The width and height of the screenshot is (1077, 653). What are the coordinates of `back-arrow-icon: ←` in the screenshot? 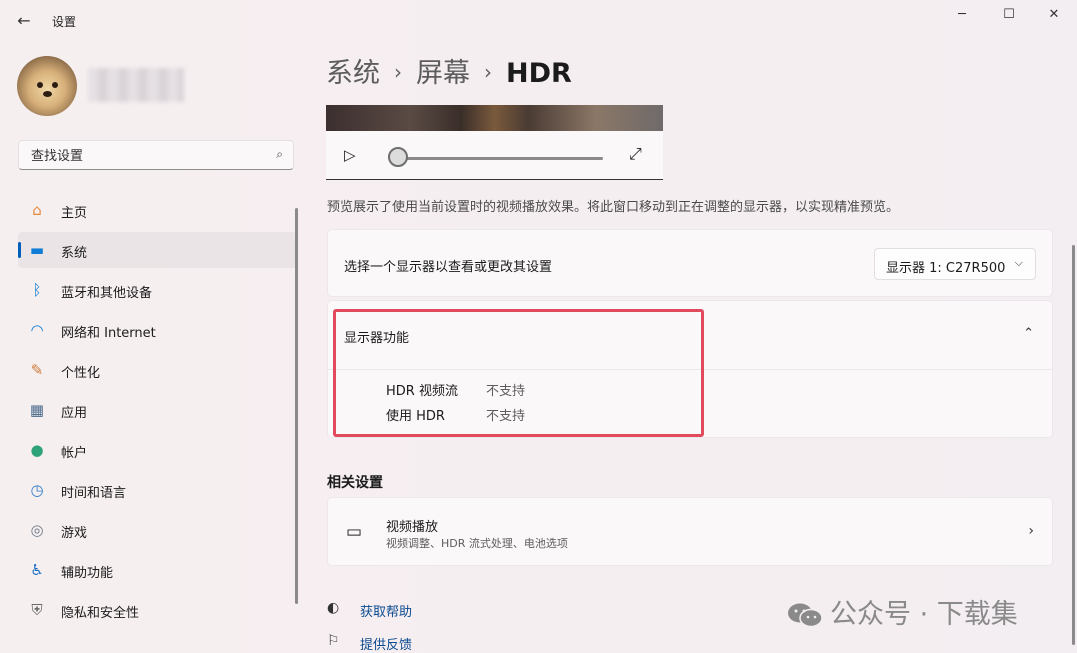 It's located at (24, 21).